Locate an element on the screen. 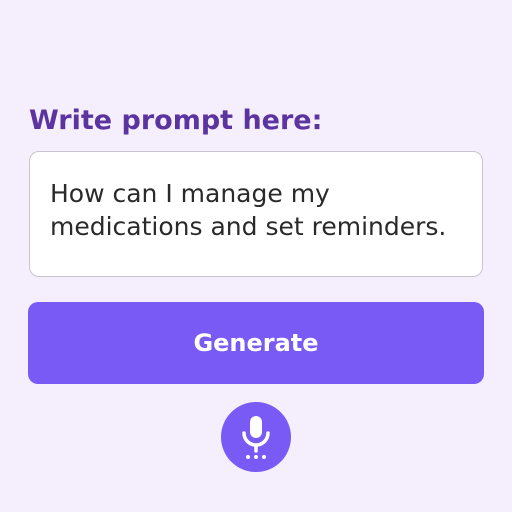  microphone-icon is located at coordinates (256, 437).